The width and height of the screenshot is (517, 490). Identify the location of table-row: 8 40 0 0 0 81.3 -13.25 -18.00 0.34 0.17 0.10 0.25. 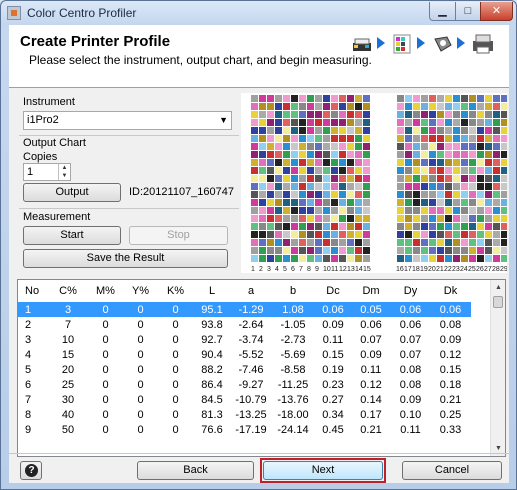
(244, 414).